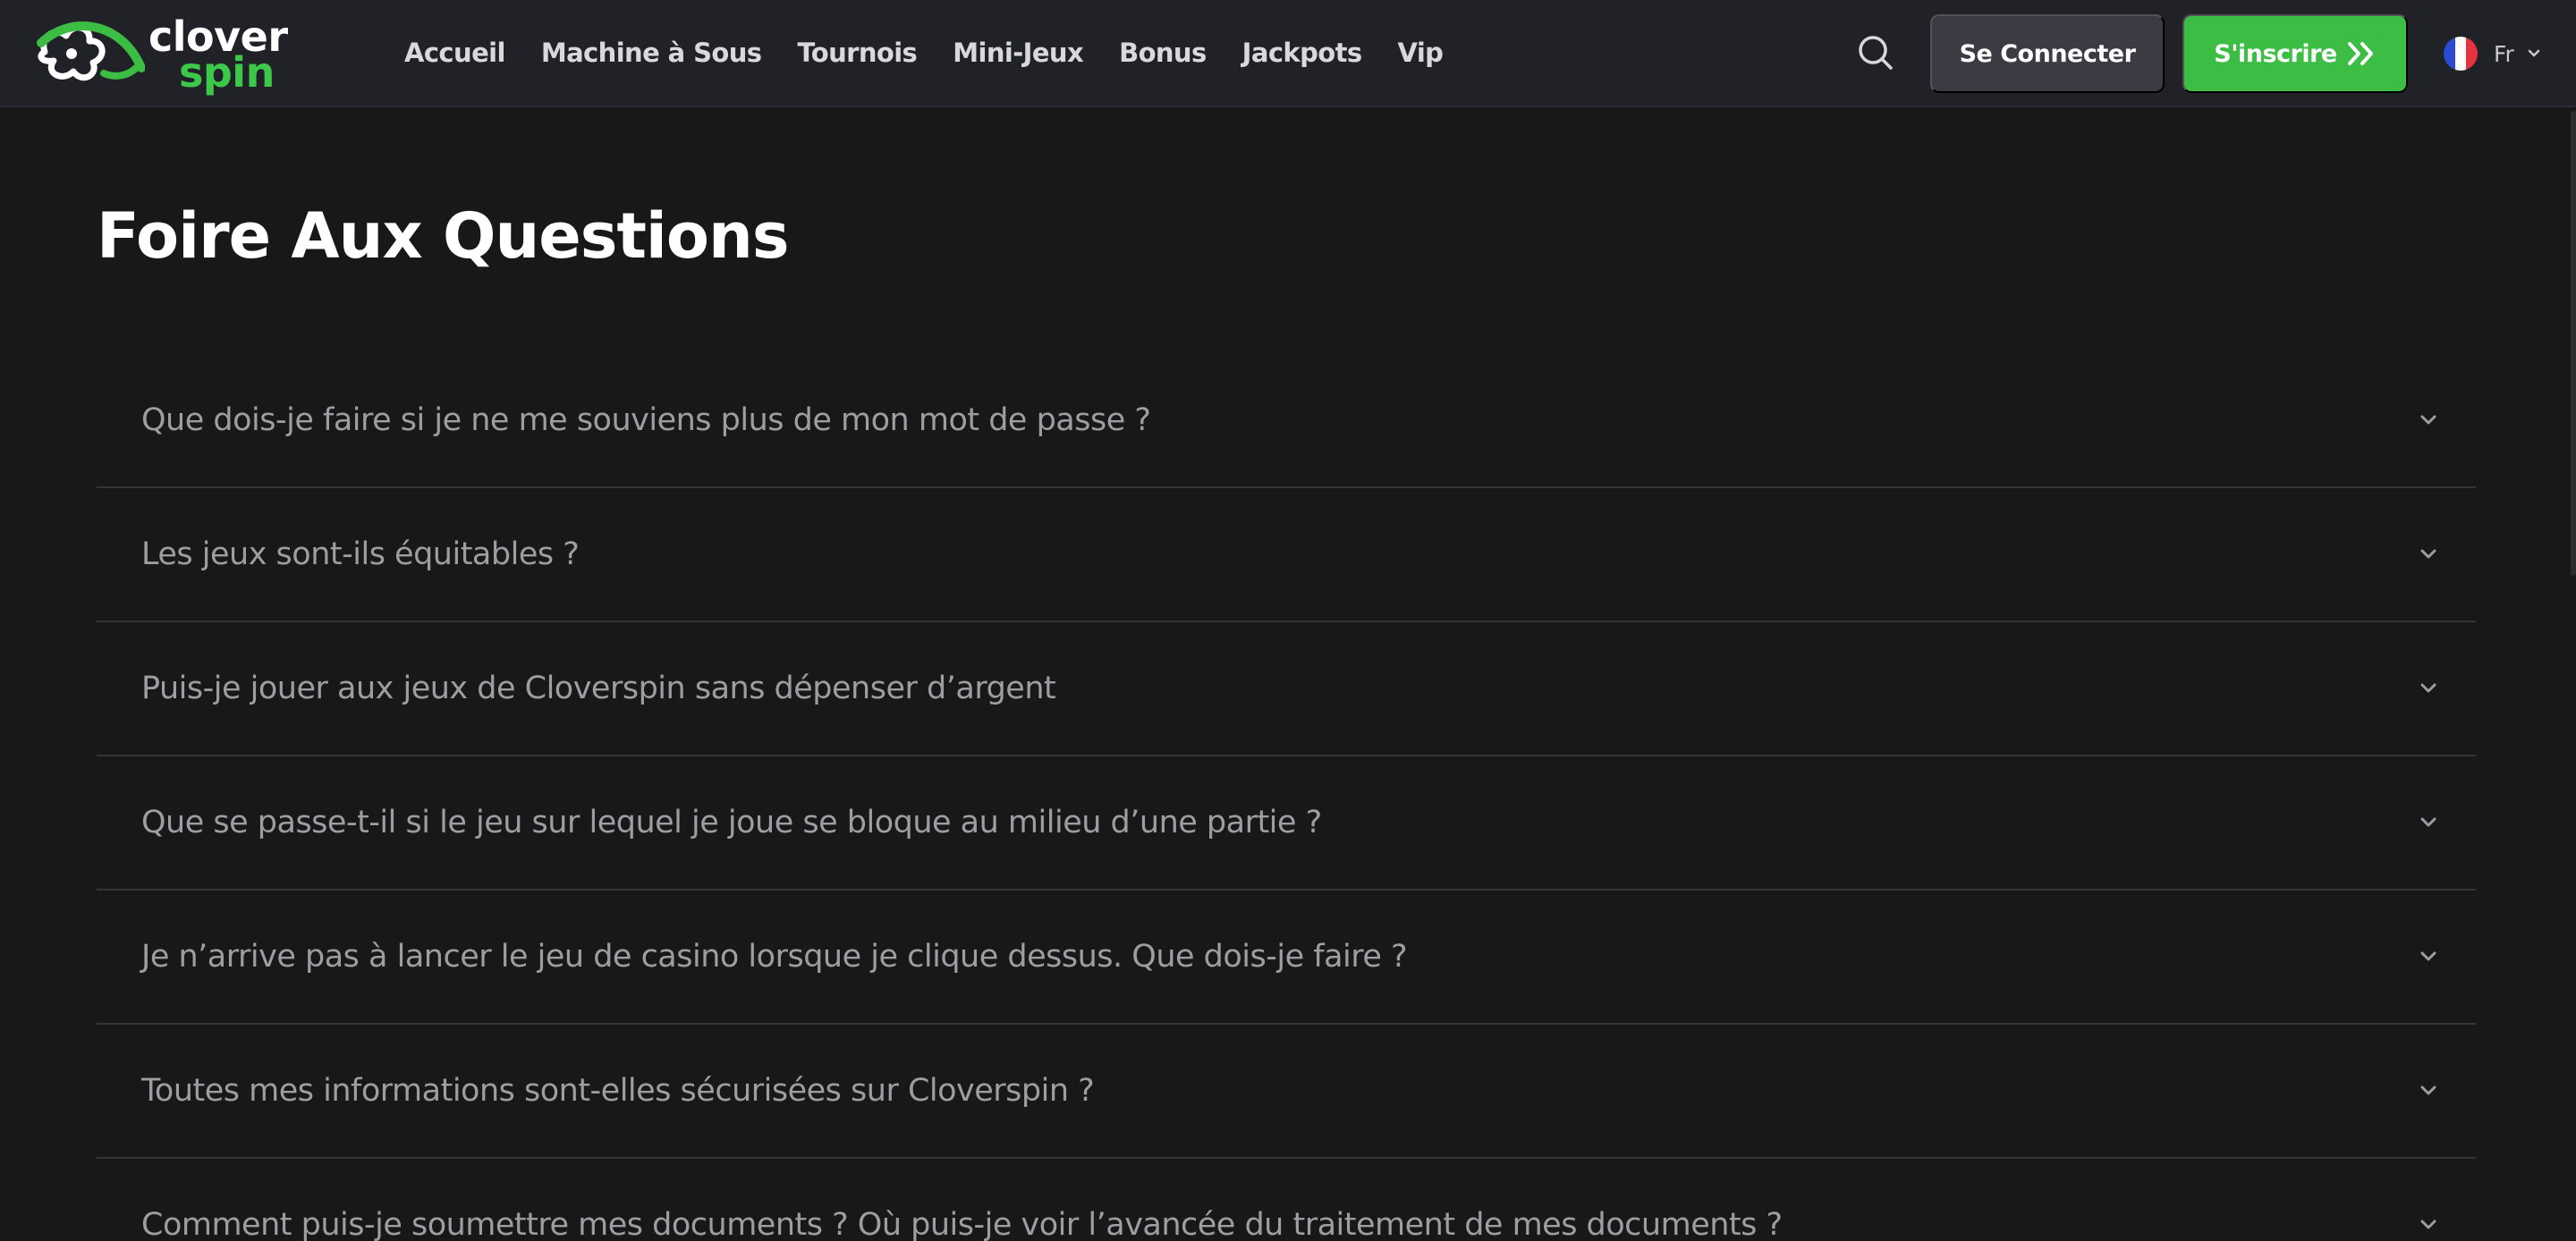 The height and width of the screenshot is (1241, 2576). What do you see at coordinates (2275, 53) in the screenshot?
I see `signup-button-label: S'inscrire` at bounding box center [2275, 53].